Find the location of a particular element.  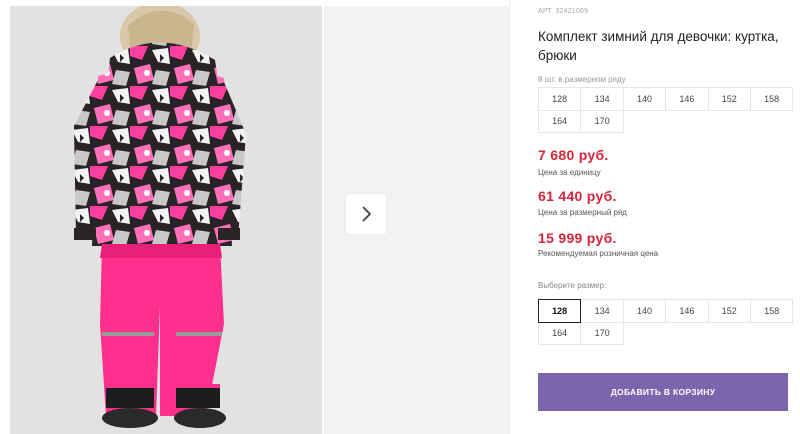

size-option-146: 146 is located at coordinates (687, 311).